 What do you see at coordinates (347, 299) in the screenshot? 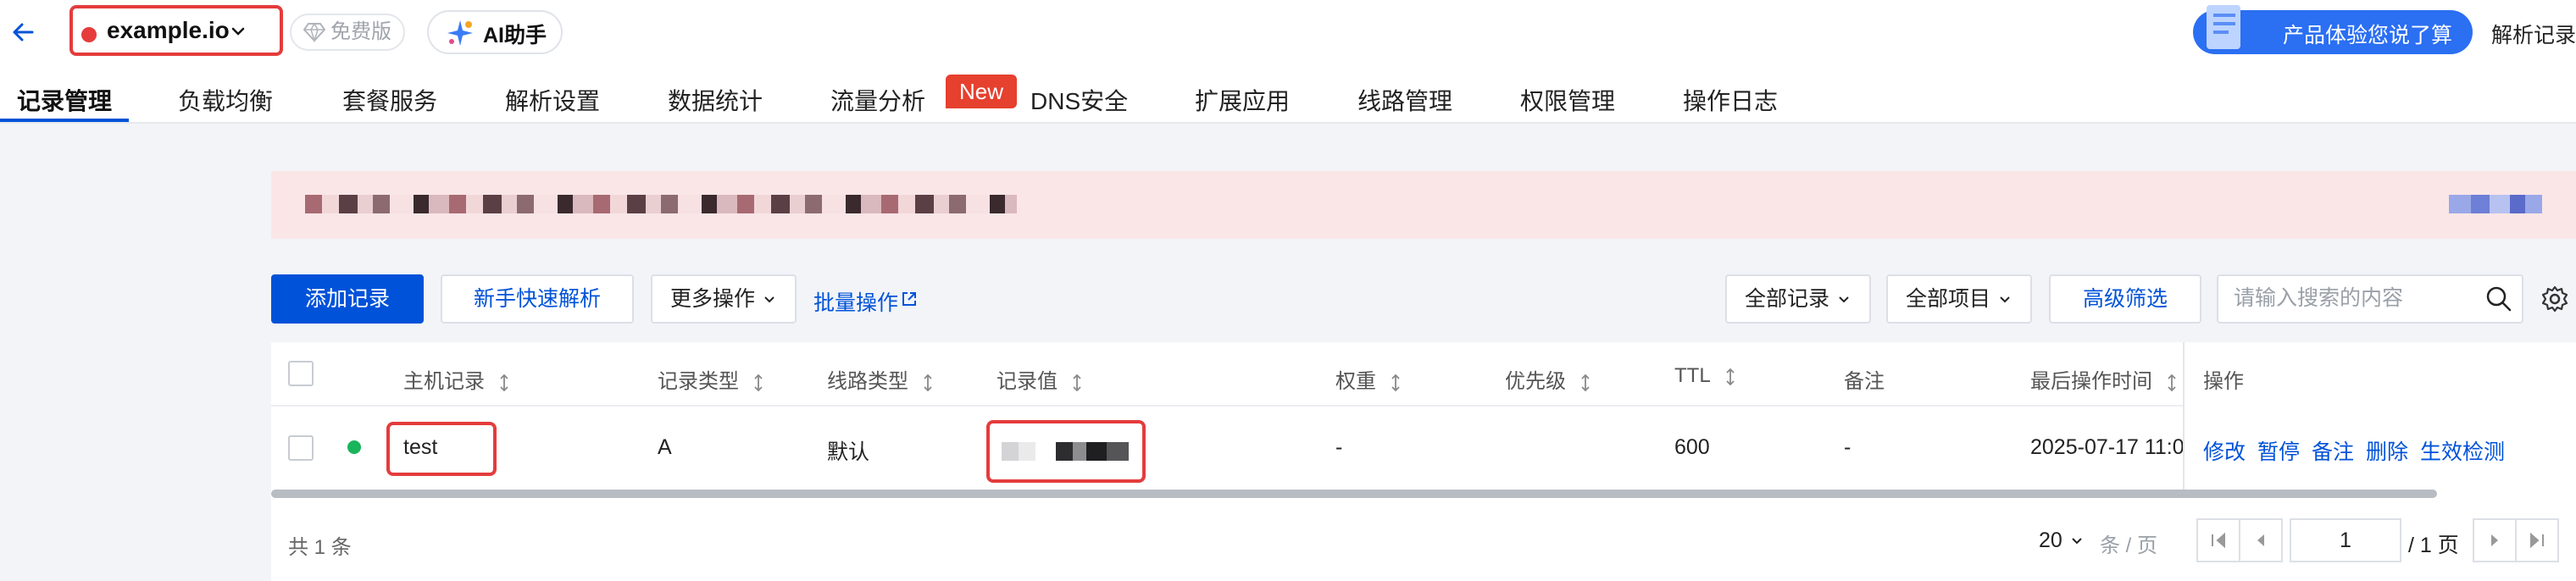
I see `add-record-button: 添加记录` at bounding box center [347, 299].